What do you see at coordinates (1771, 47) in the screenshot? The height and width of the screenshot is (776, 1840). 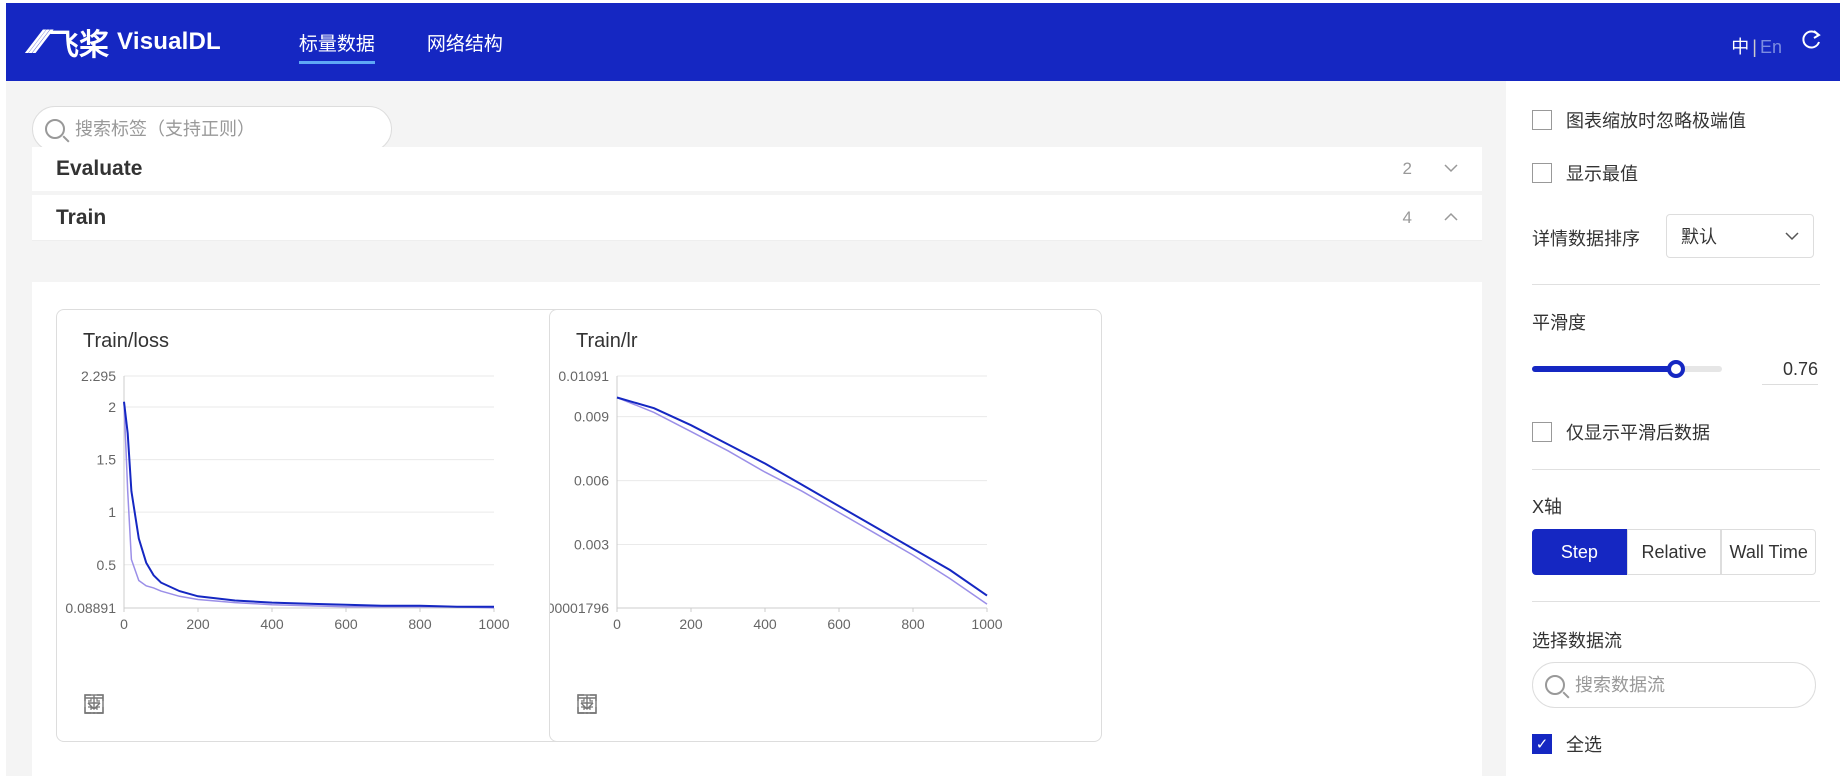 I see `lang-en: En` at bounding box center [1771, 47].